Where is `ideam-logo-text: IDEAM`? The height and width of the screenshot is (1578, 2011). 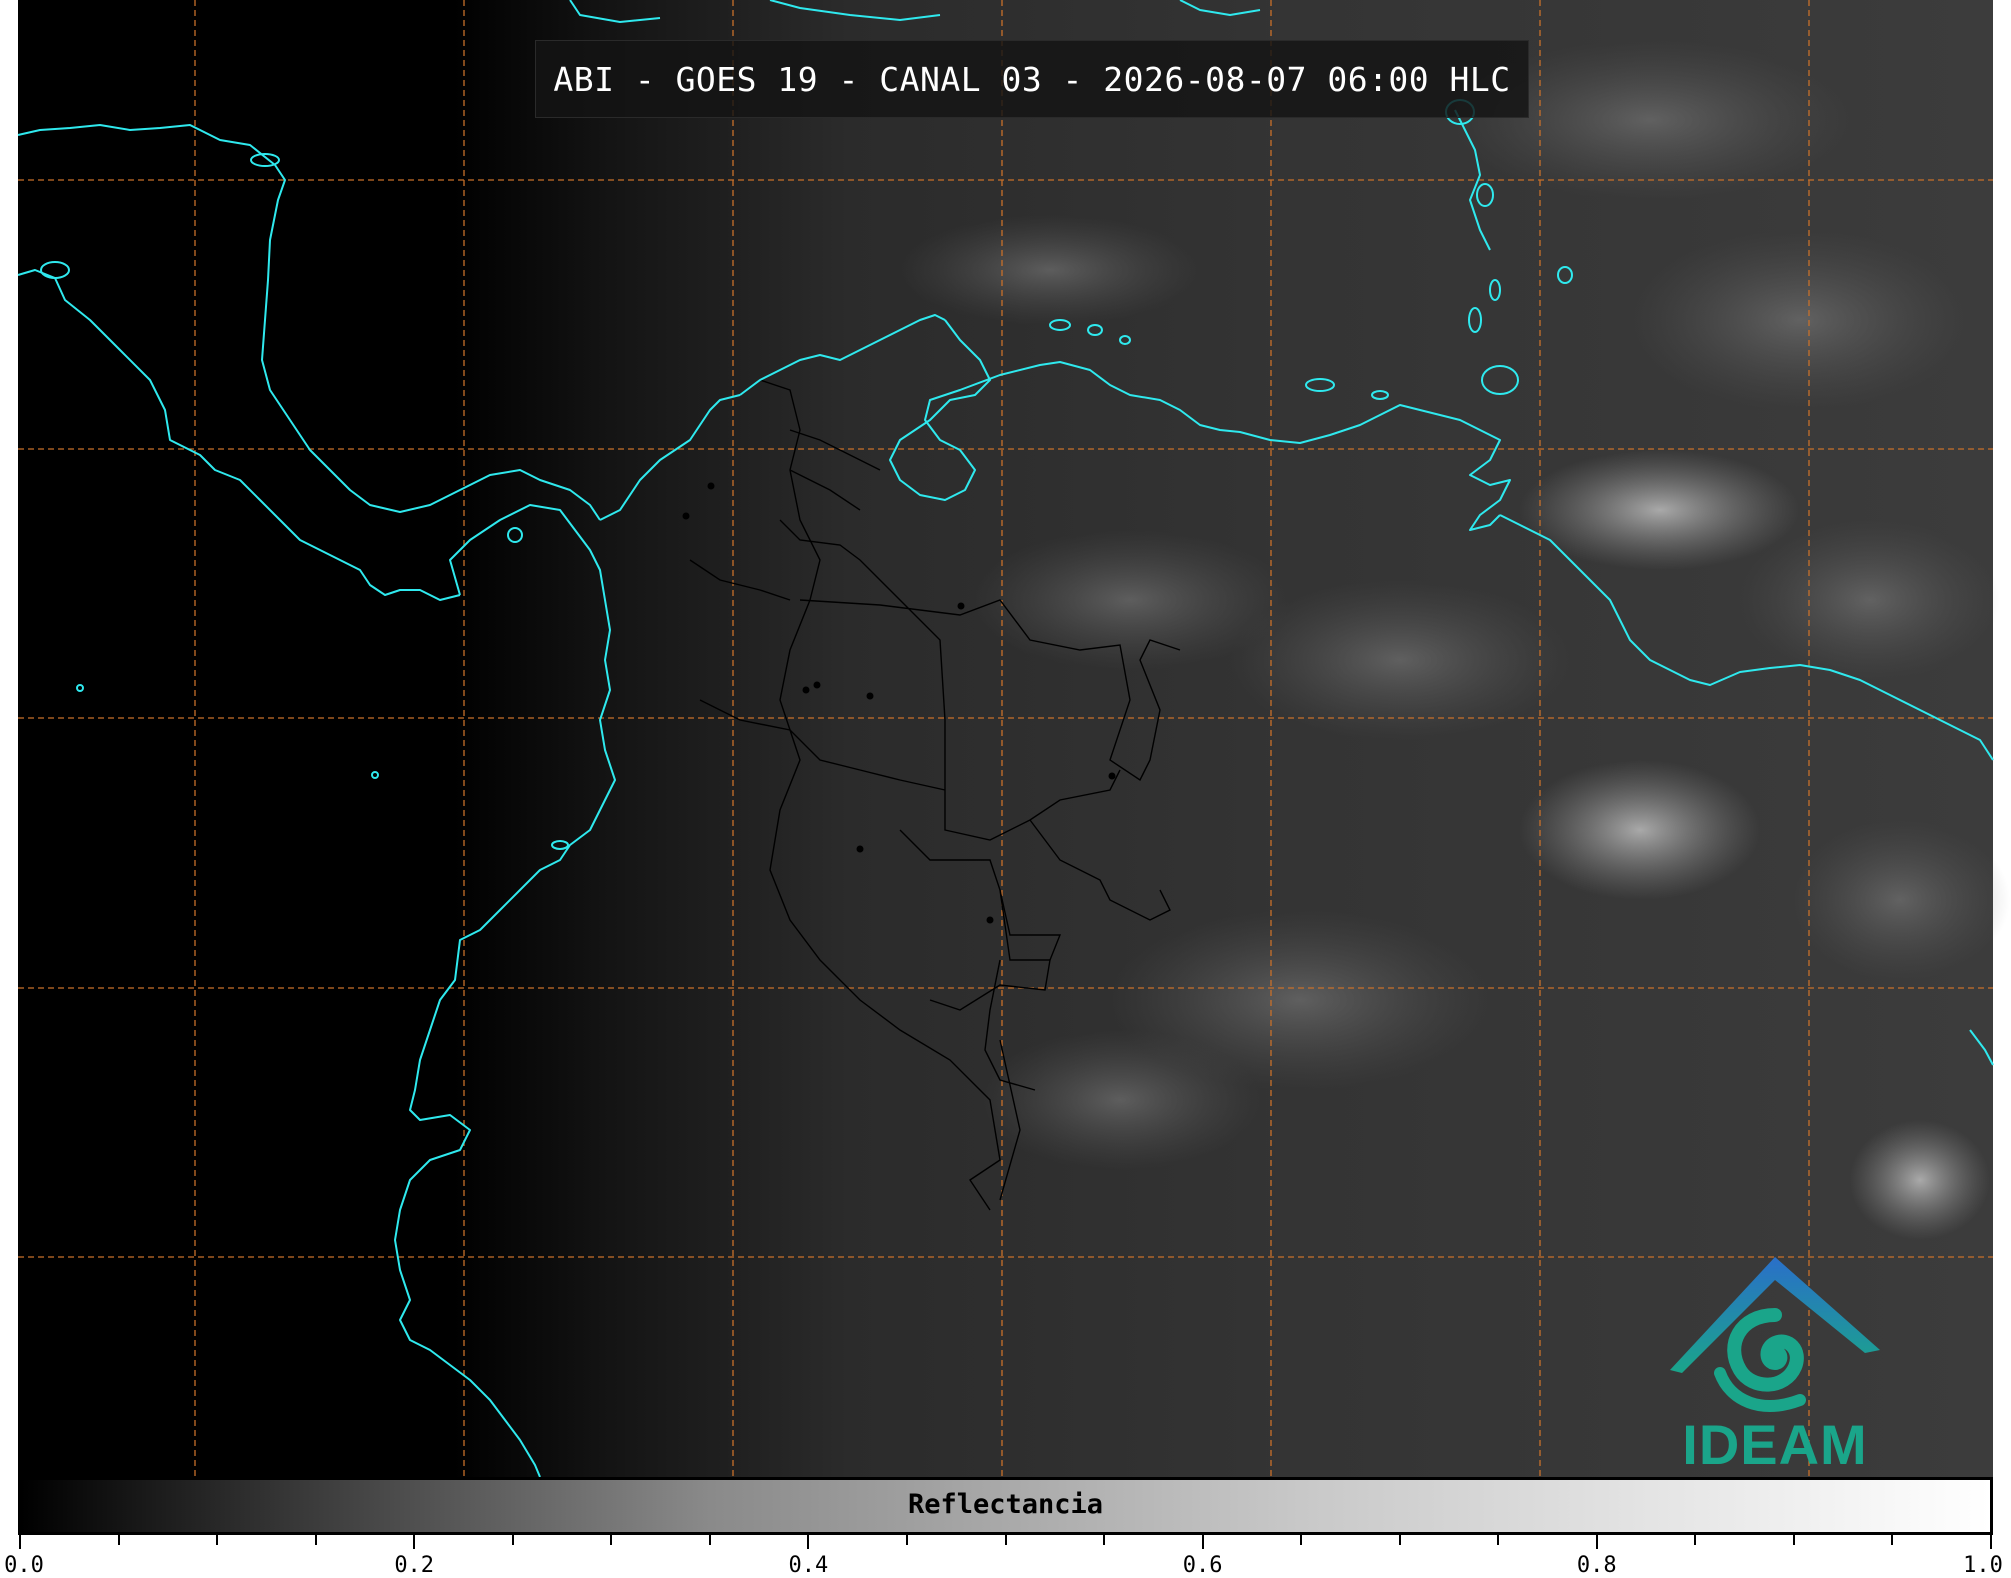 ideam-logo-text: IDEAM is located at coordinates (1775, 1444).